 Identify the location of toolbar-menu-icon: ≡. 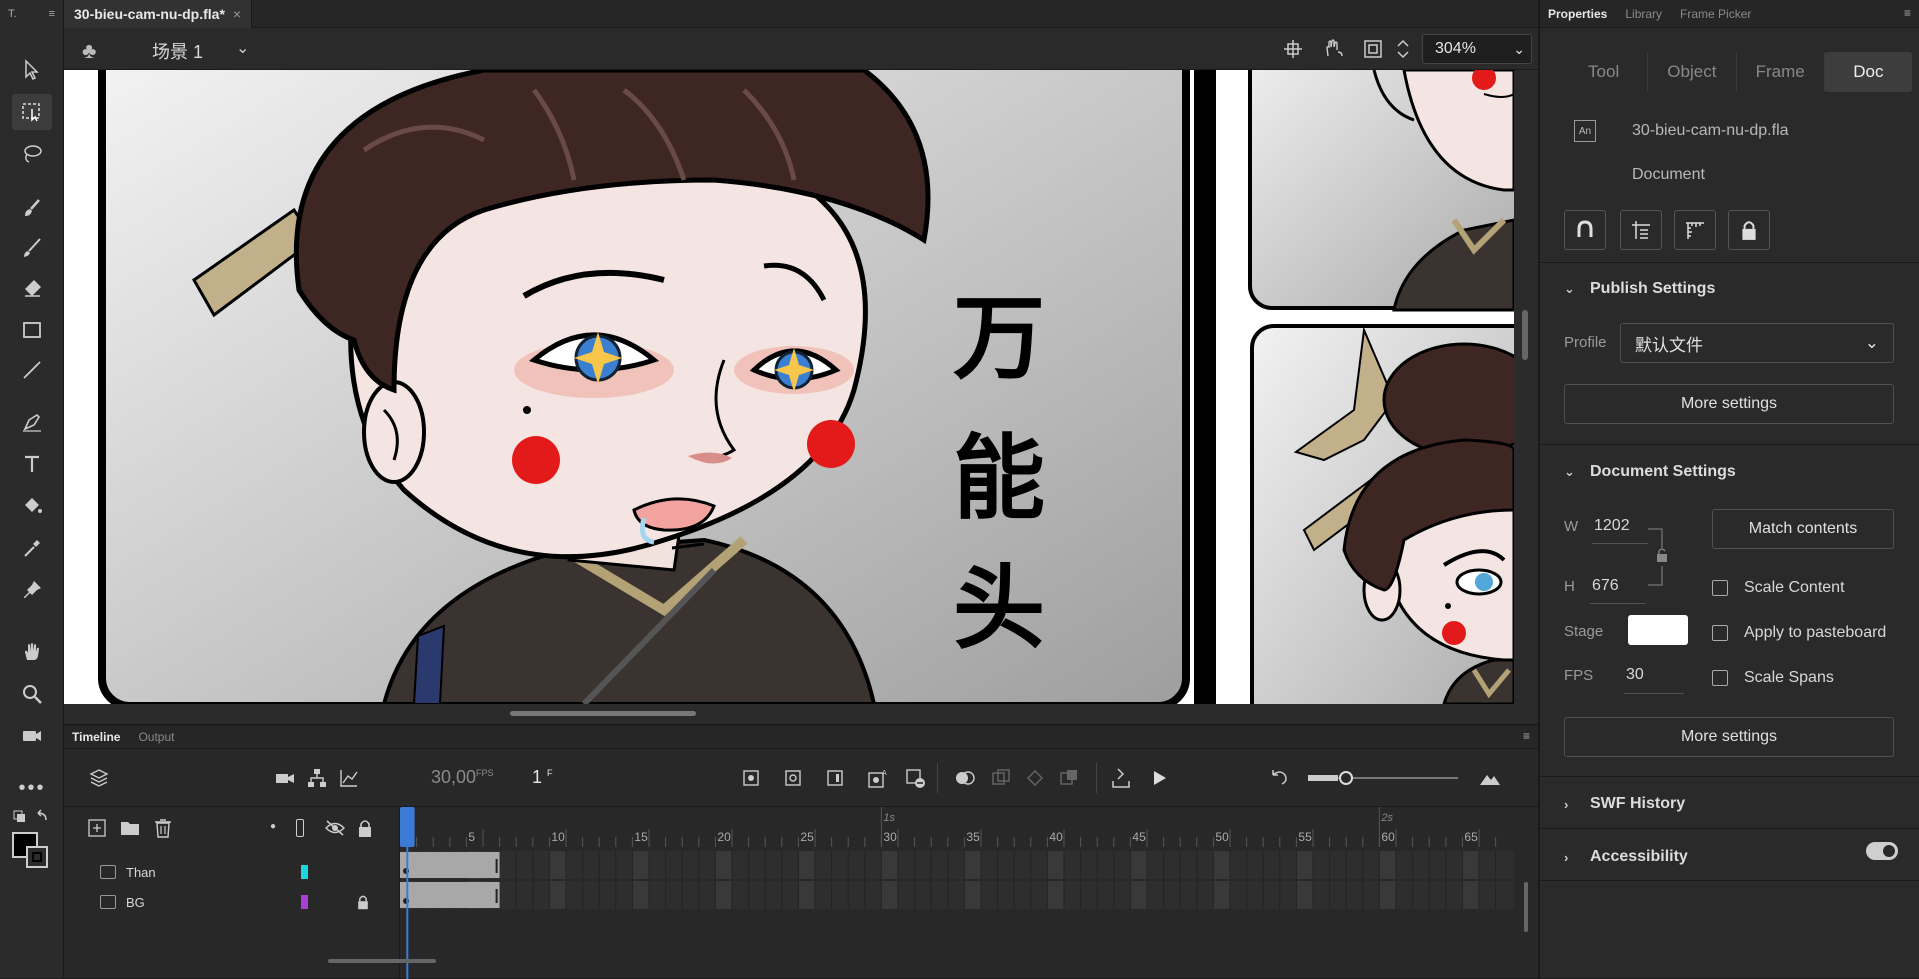
(52, 14).